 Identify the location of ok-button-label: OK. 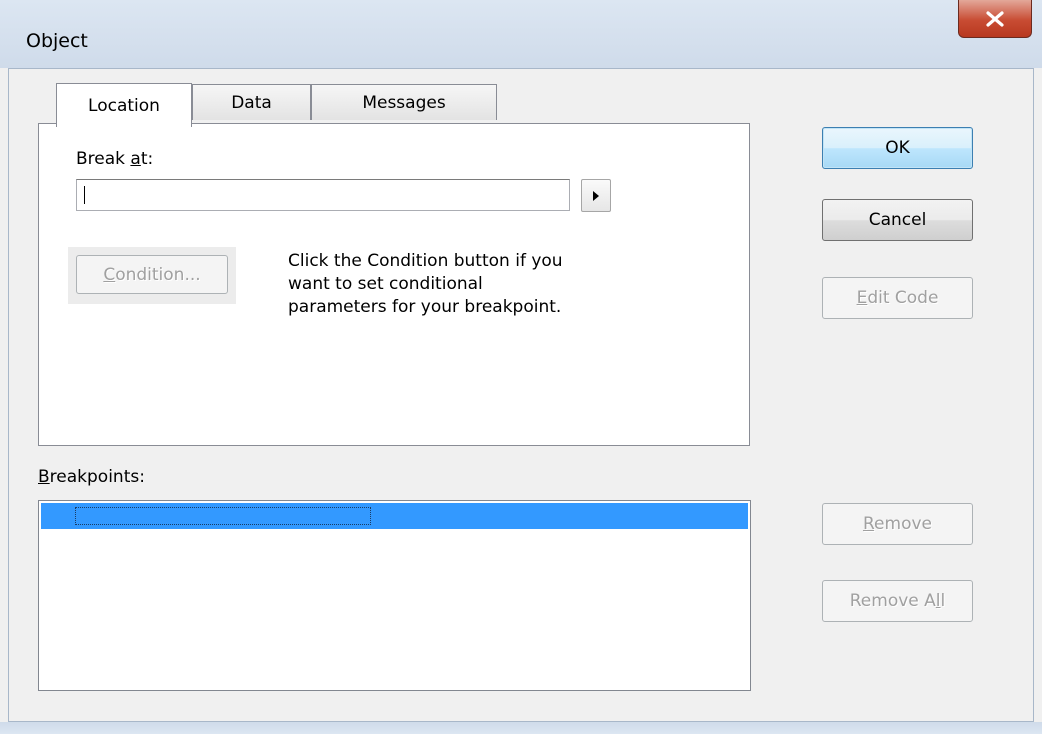
(897, 148).